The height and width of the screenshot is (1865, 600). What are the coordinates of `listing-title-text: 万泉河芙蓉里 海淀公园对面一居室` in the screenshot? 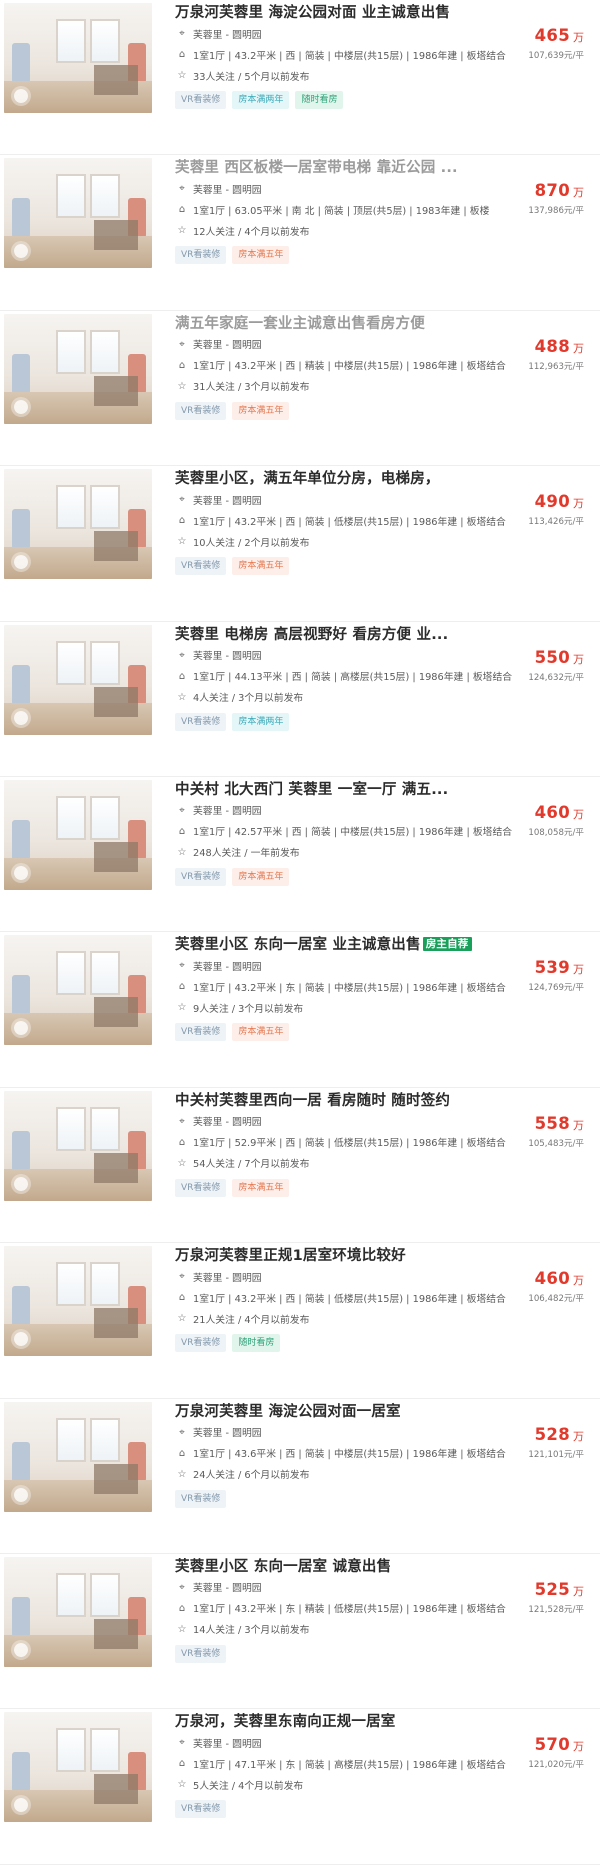 It's located at (288, 1412).